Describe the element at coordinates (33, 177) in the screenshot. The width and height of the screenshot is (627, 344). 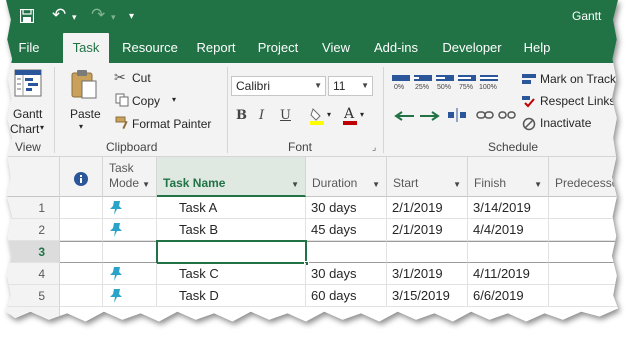
I see `select-all-corner` at that location.